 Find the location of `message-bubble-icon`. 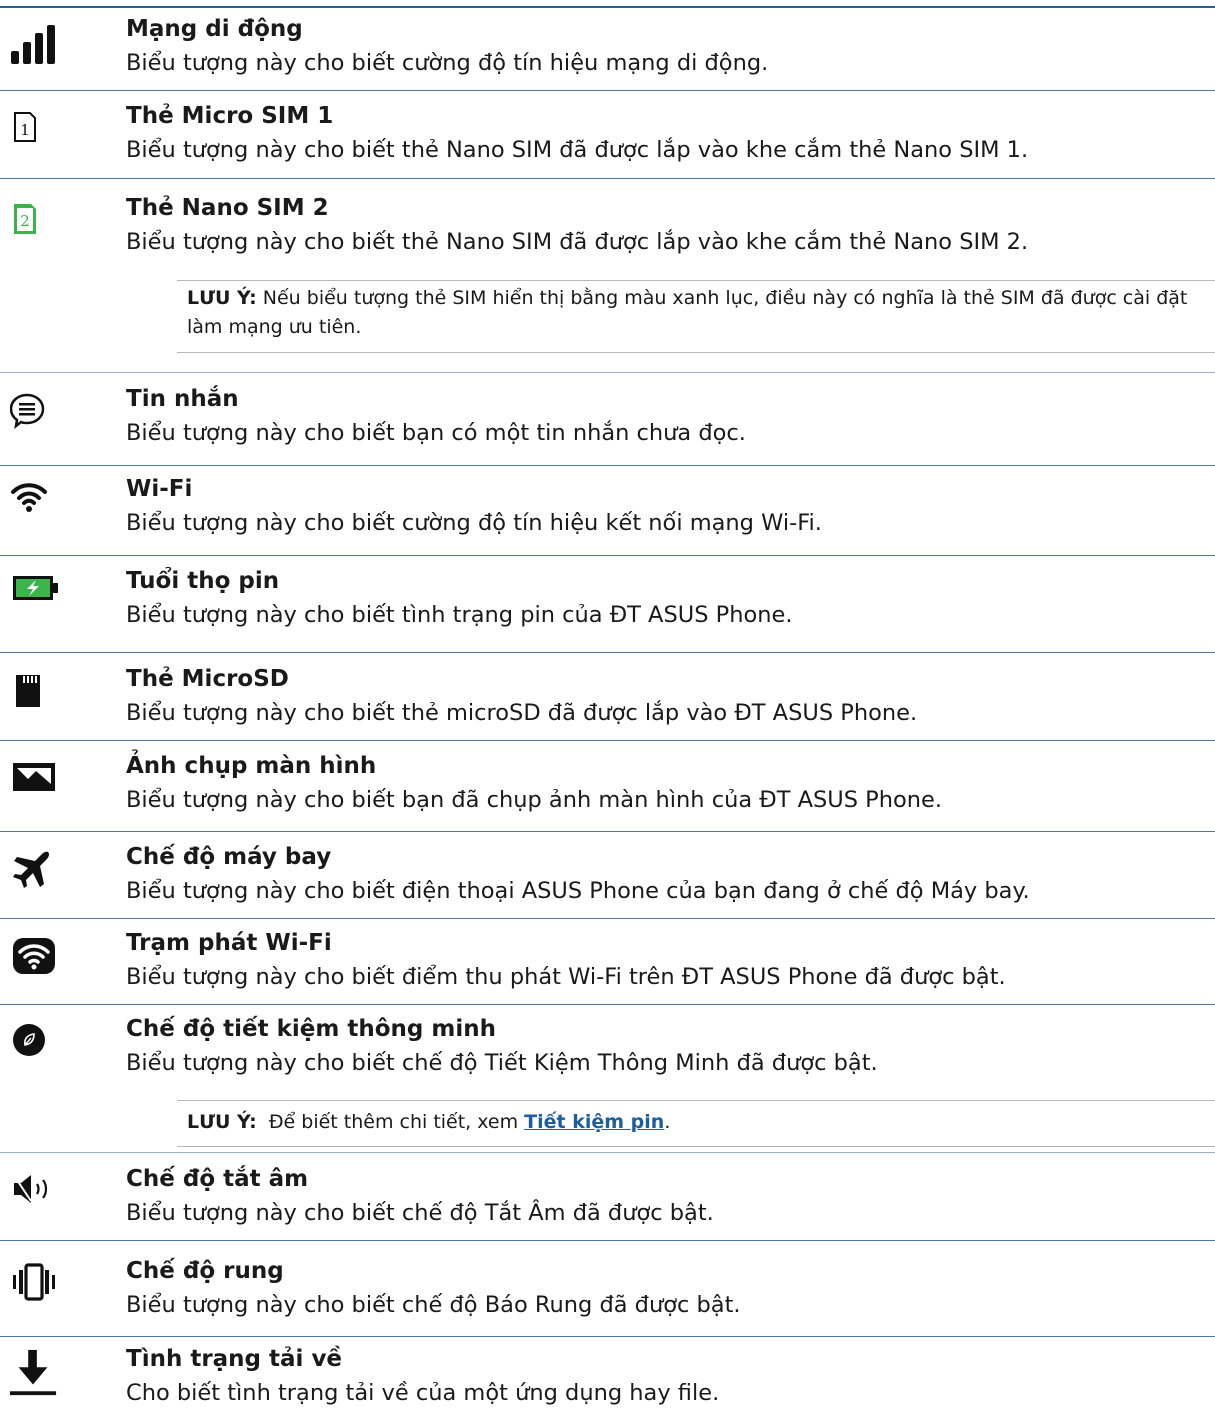

message-bubble-icon is located at coordinates (35, 417).